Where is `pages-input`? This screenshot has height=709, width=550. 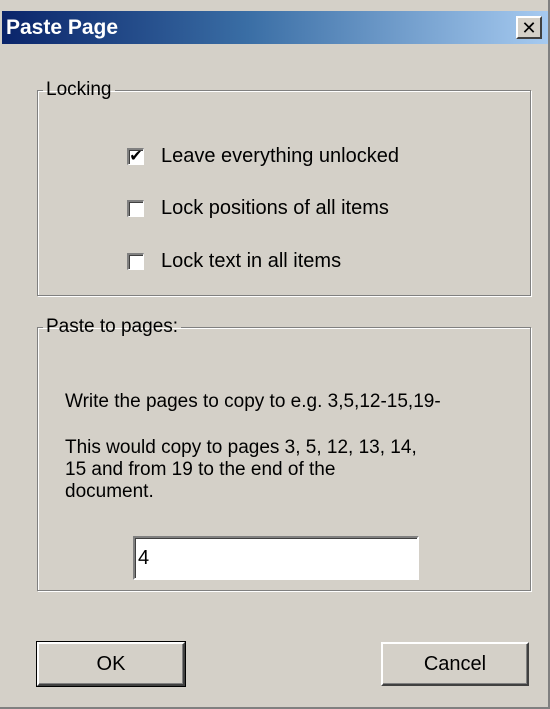
pages-input is located at coordinates (276, 558).